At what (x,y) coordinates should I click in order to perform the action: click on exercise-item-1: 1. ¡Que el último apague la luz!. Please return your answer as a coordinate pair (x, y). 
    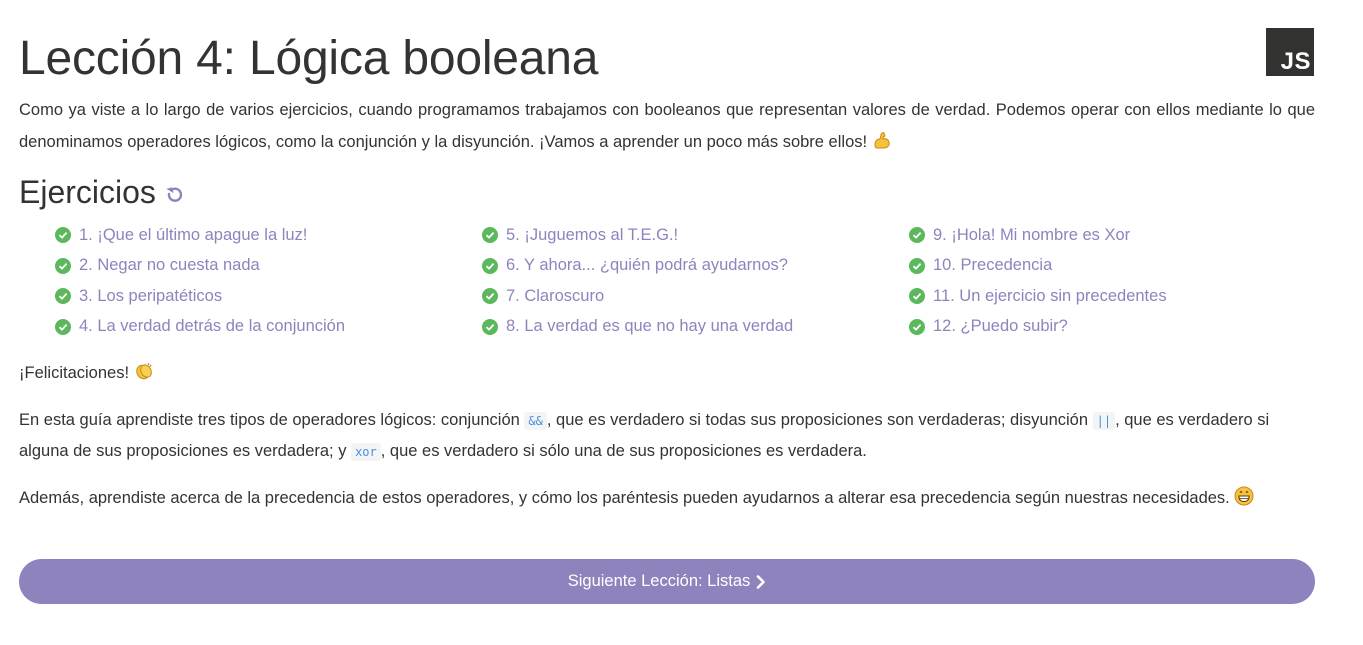
    Looking at the image, I should click on (268, 235).